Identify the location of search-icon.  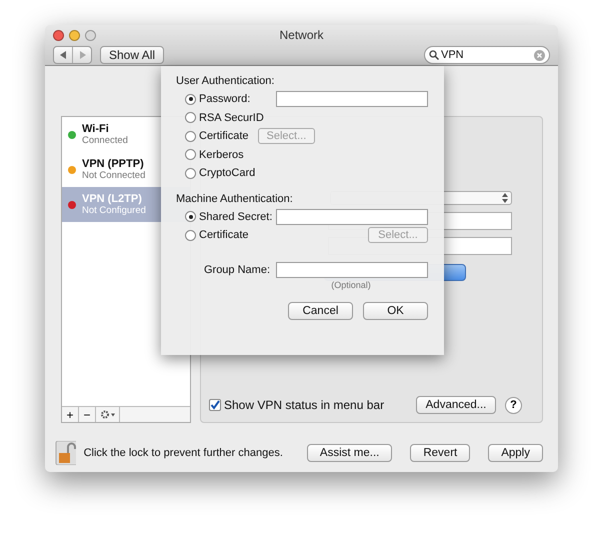
(434, 55).